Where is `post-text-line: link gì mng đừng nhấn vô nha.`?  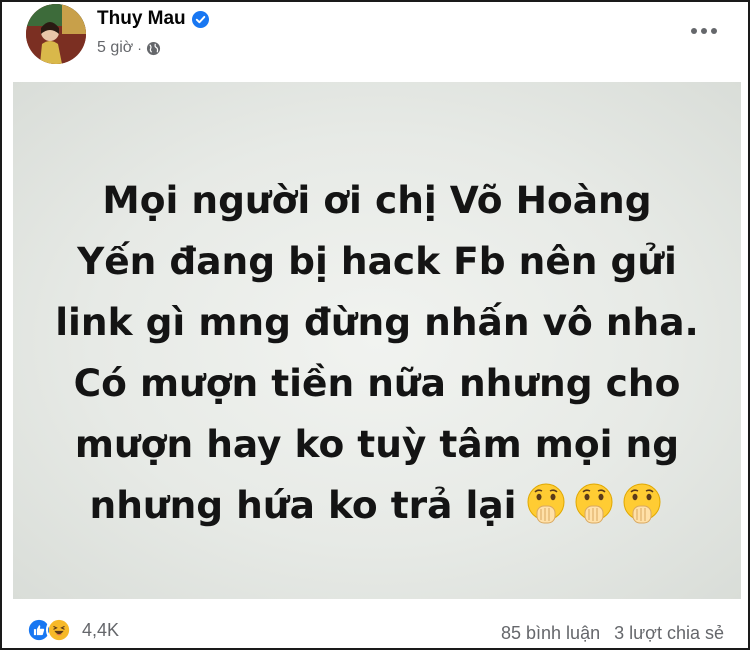
post-text-line: link gì mng đừng nhấn vô nha. is located at coordinates (377, 322).